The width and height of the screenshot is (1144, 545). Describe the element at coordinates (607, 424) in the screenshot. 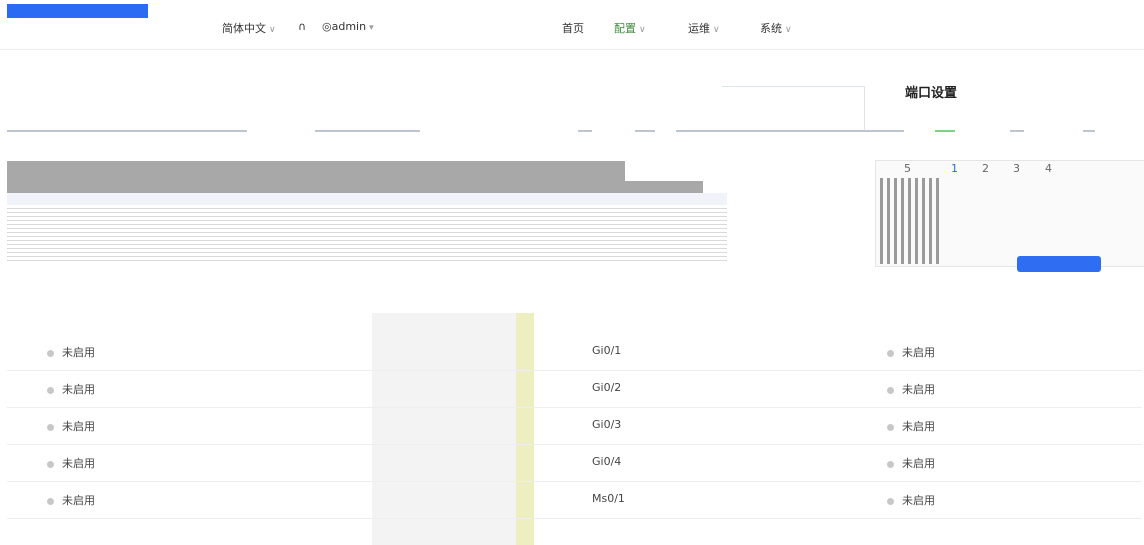

I see `port-name: Gi0/3` at that location.